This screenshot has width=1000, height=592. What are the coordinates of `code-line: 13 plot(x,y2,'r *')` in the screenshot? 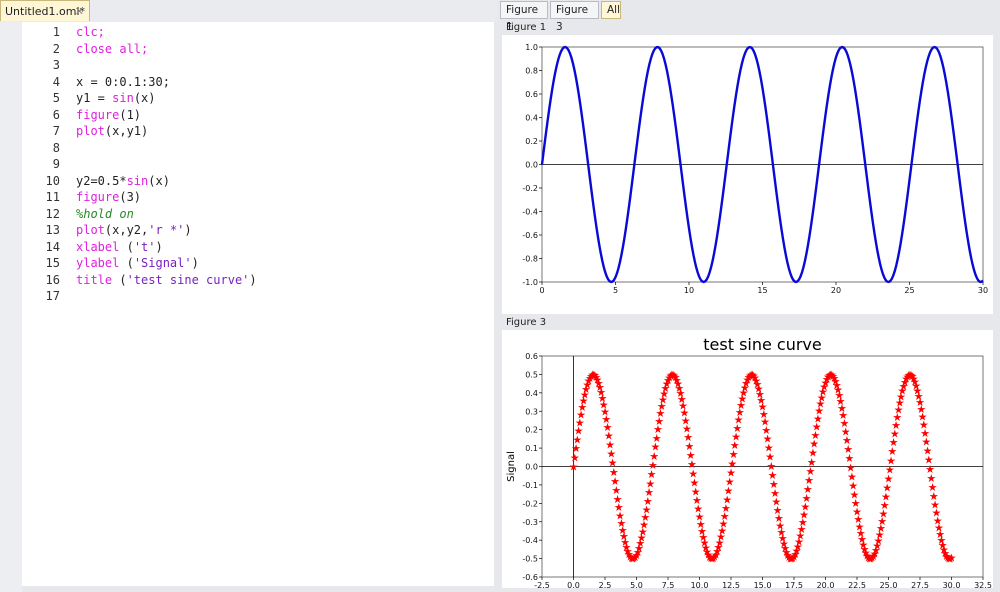 It's located at (257, 230).